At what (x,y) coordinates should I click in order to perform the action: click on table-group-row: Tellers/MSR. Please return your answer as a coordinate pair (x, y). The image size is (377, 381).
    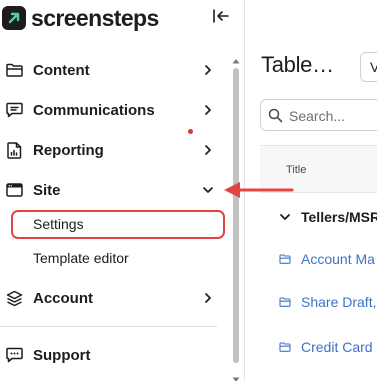
    Looking at the image, I should click on (328, 217).